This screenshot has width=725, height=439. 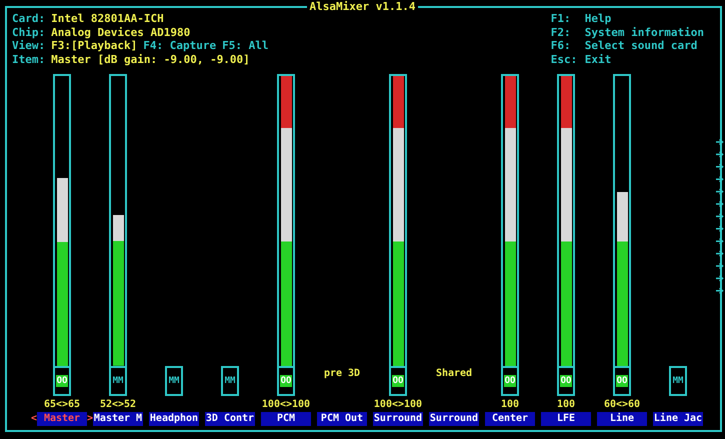 I want to click on channel-label: Center, so click(x=510, y=419).